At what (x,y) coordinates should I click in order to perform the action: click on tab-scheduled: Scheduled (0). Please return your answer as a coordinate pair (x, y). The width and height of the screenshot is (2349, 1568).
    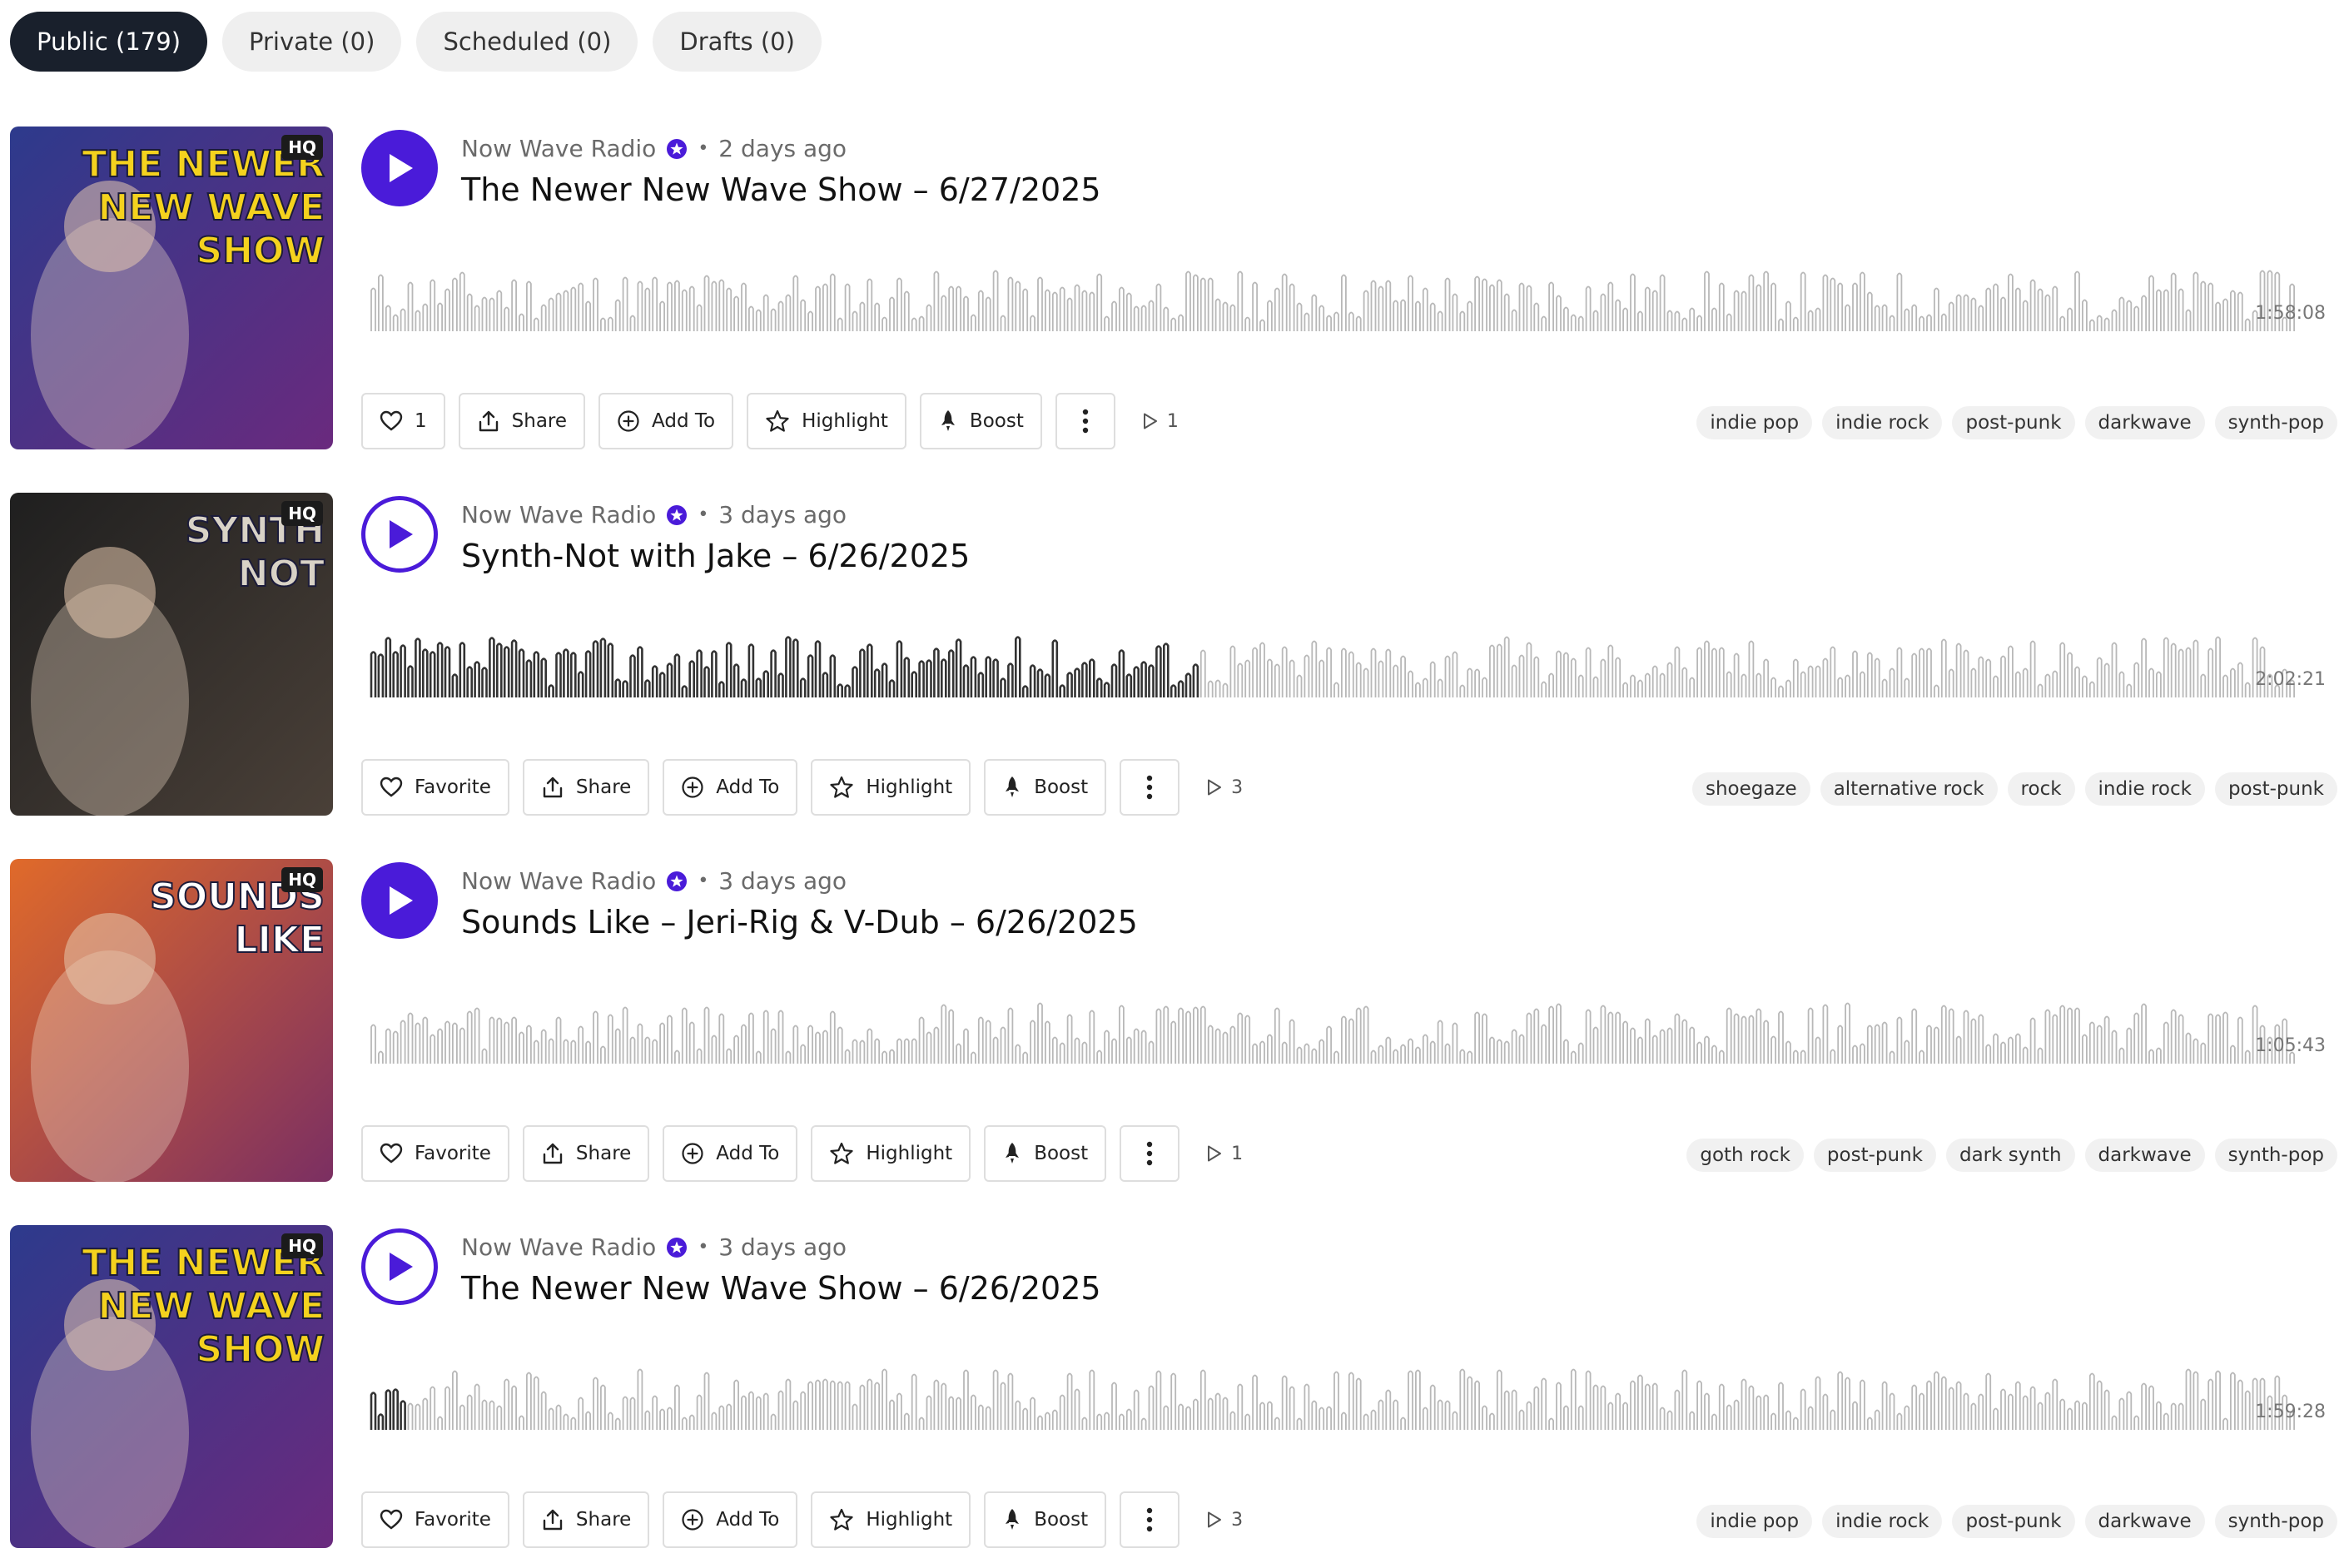
    Looking at the image, I should click on (527, 42).